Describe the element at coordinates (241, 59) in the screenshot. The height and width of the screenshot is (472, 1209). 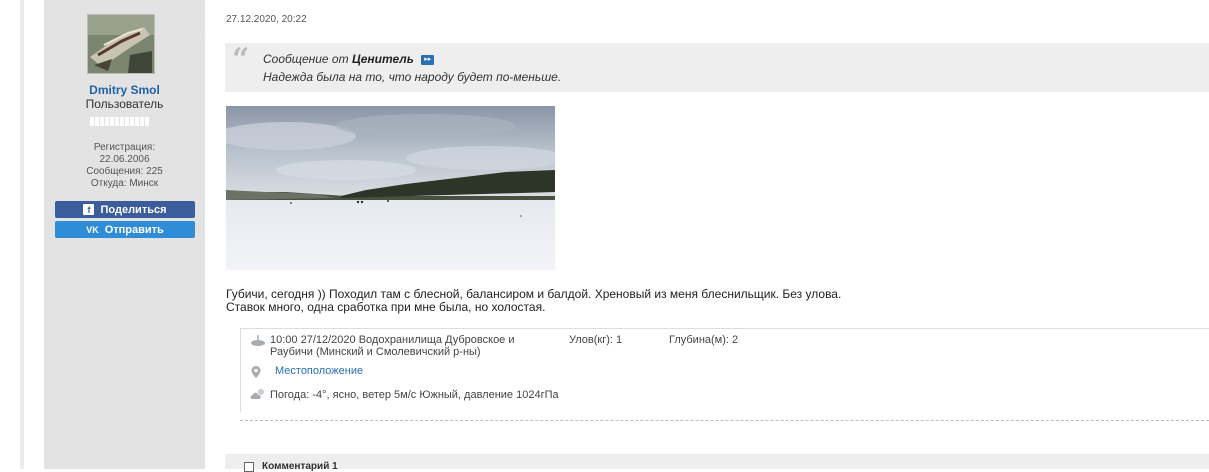
I see `quote-mark-icon: “` at that location.